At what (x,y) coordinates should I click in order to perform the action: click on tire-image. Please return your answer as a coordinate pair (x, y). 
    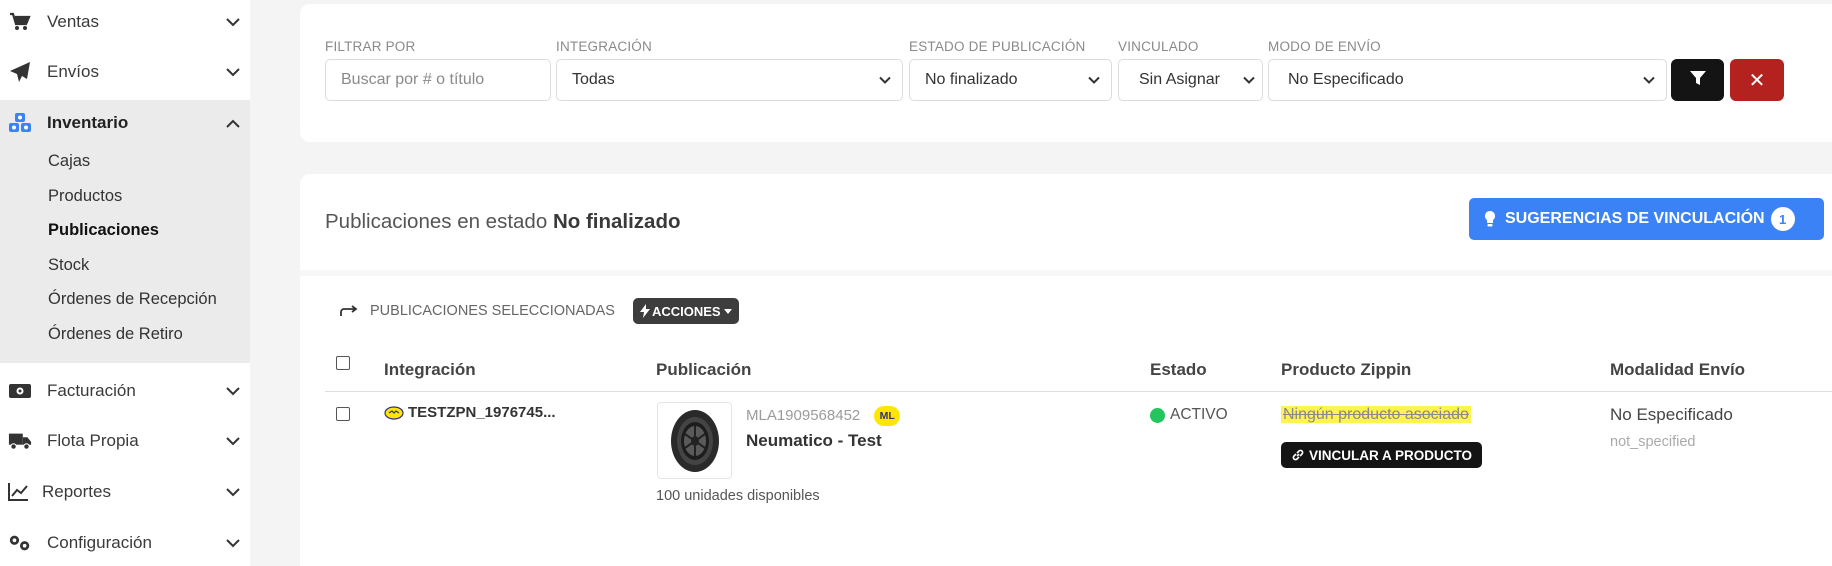
    Looking at the image, I should click on (694, 440).